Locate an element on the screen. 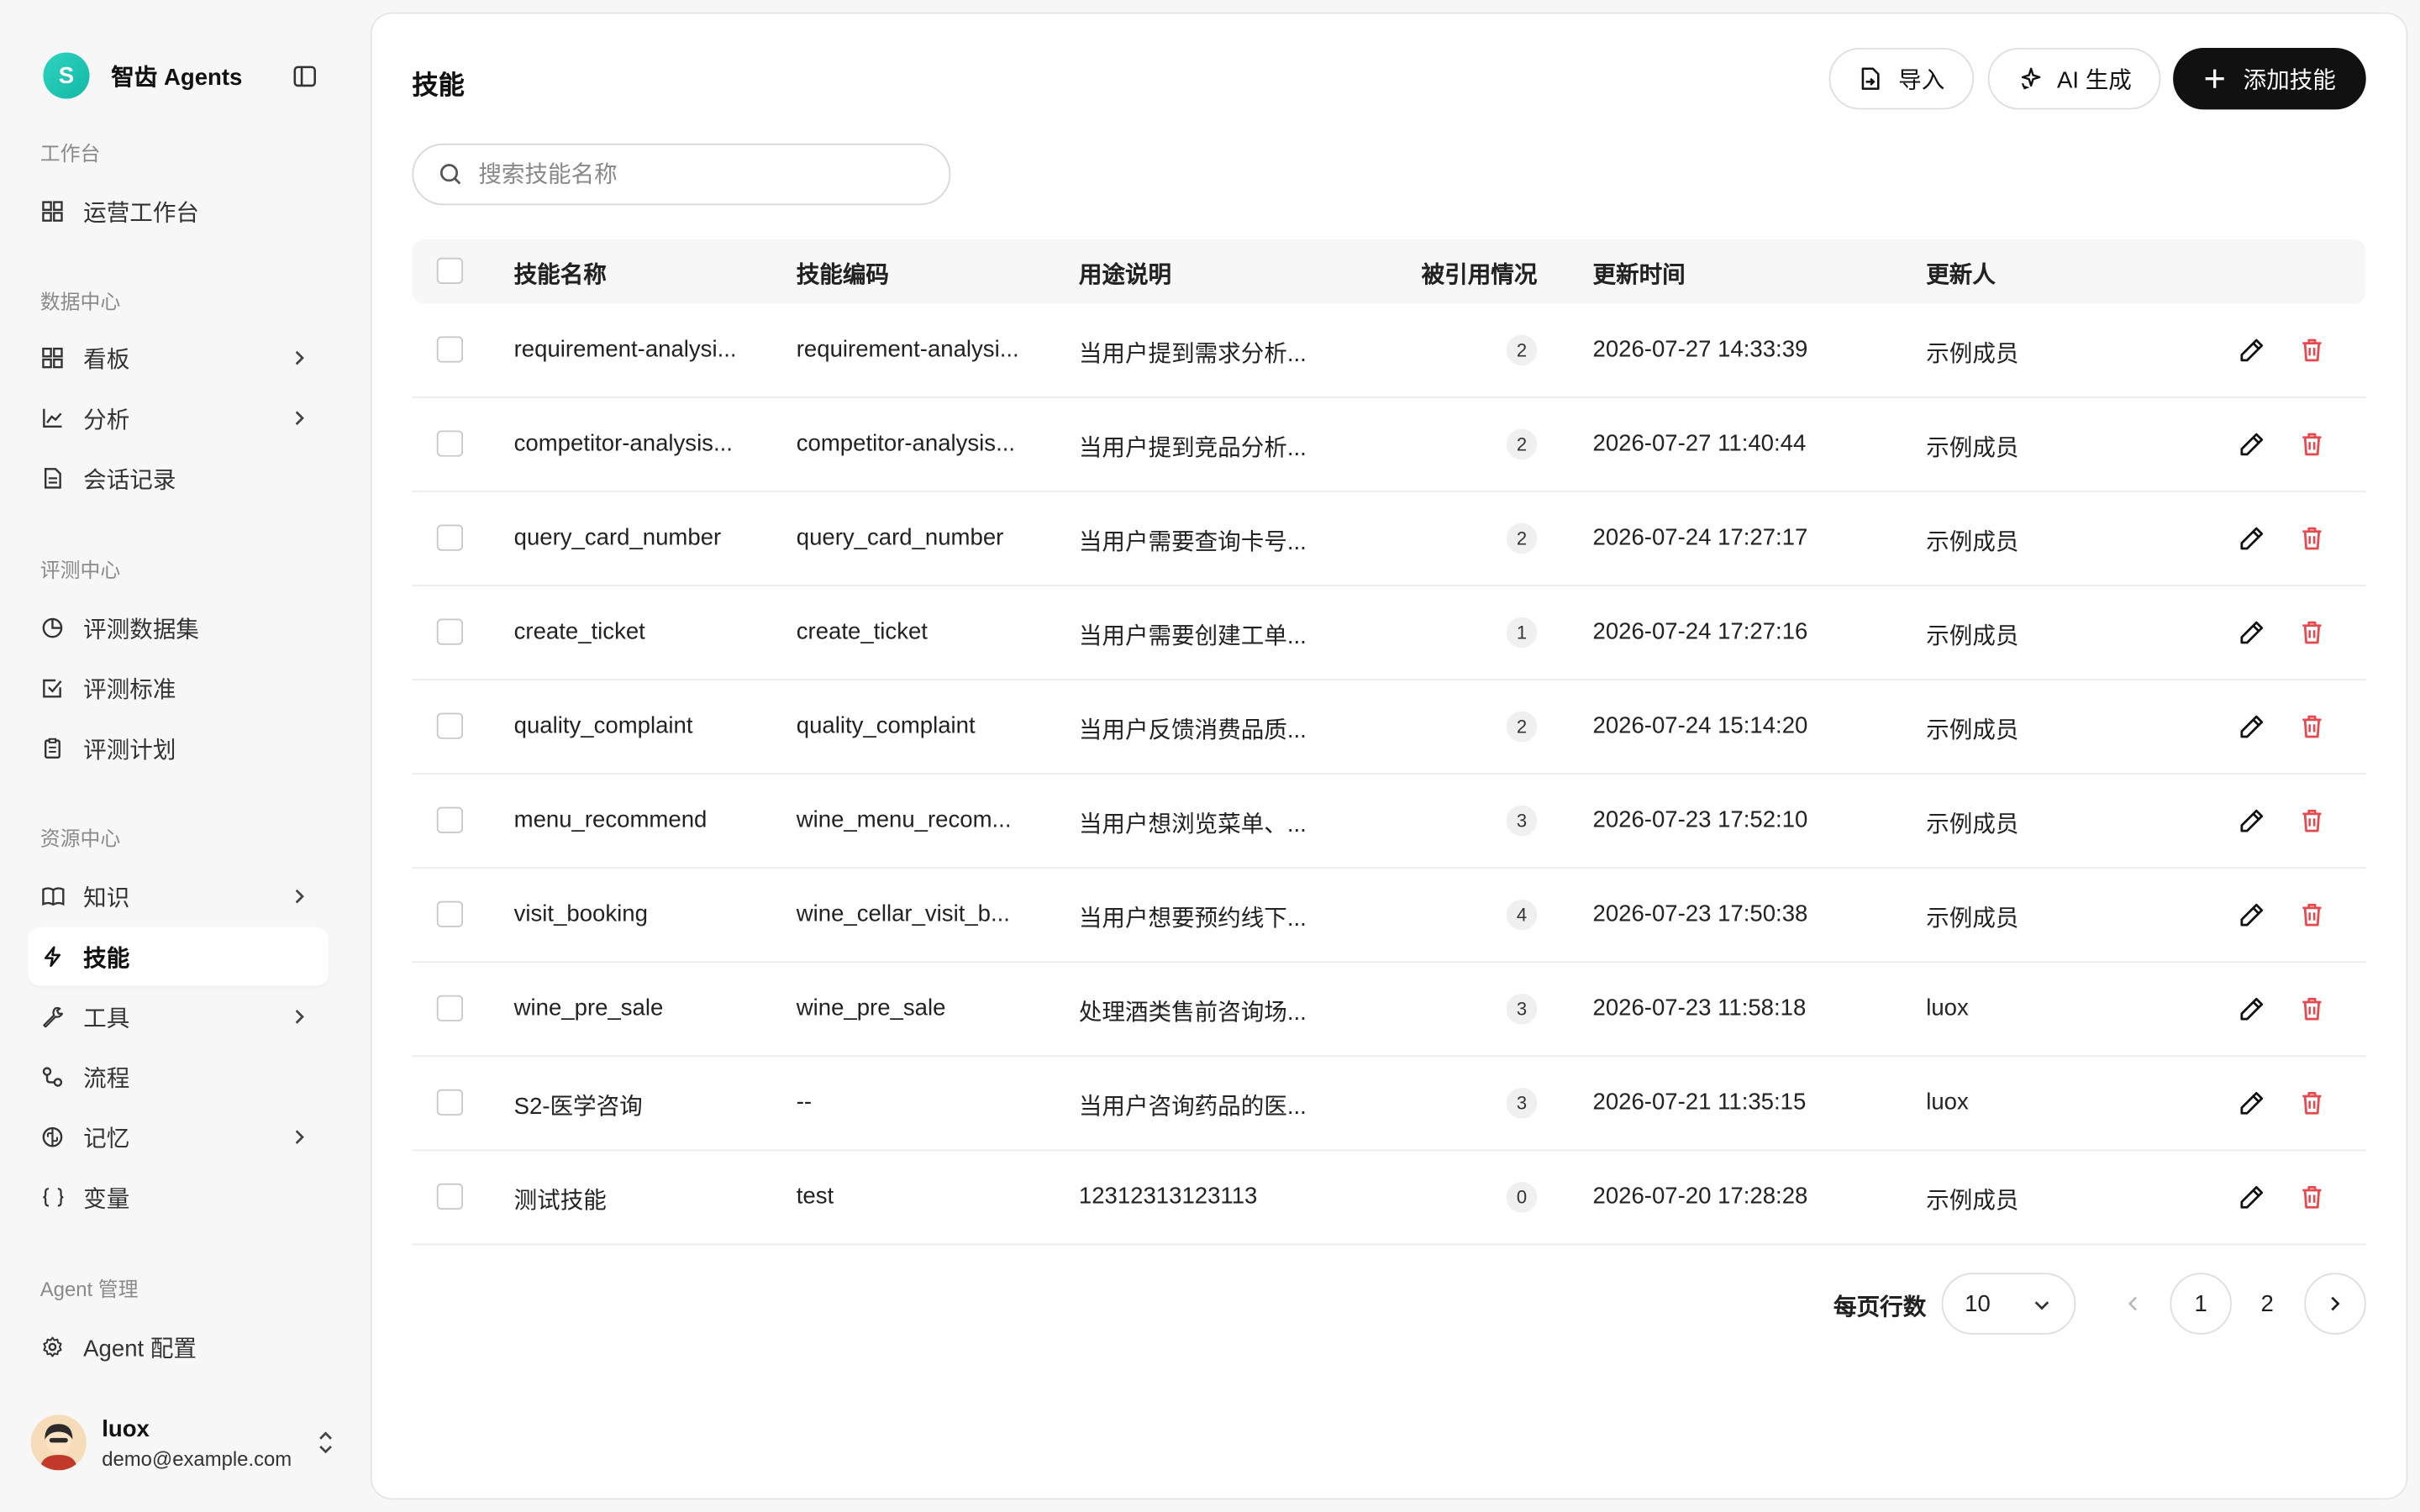 The height and width of the screenshot is (1512, 2420). sidebar-item-dashboard: 看板 is located at coordinates (178, 357).